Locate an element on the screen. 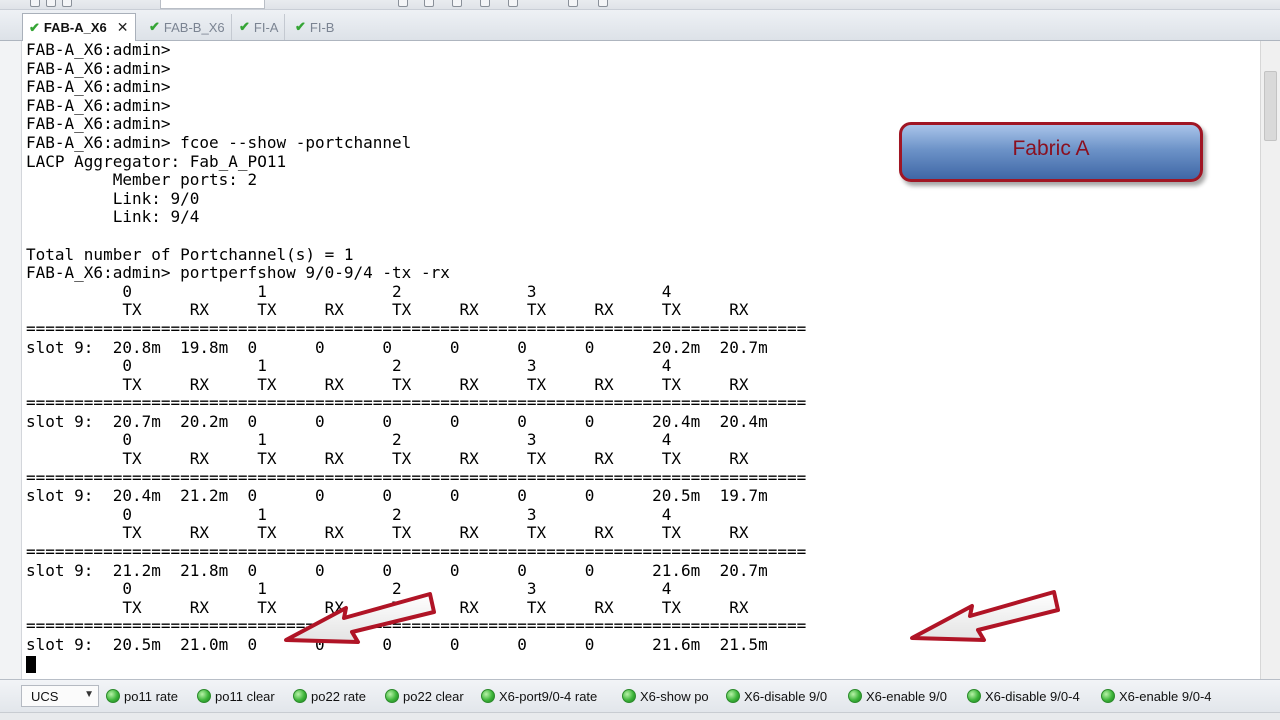 The image size is (1280, 720). fabric-a-callout: Fabric A is located at coordinates (1051, 152).